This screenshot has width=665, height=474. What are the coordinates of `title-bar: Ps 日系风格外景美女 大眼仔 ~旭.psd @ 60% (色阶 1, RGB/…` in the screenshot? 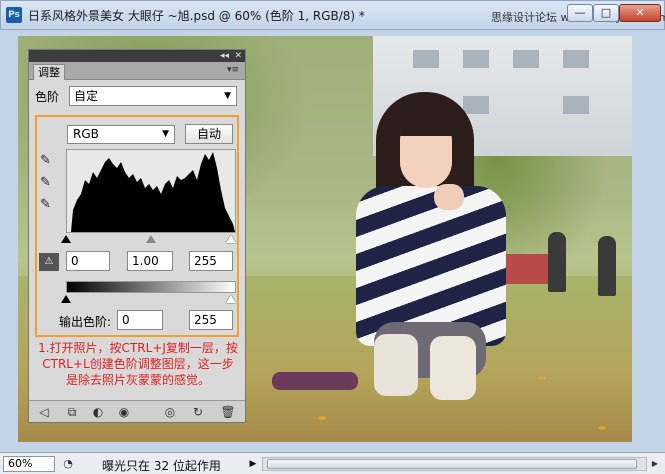 It's located at (332, 15).